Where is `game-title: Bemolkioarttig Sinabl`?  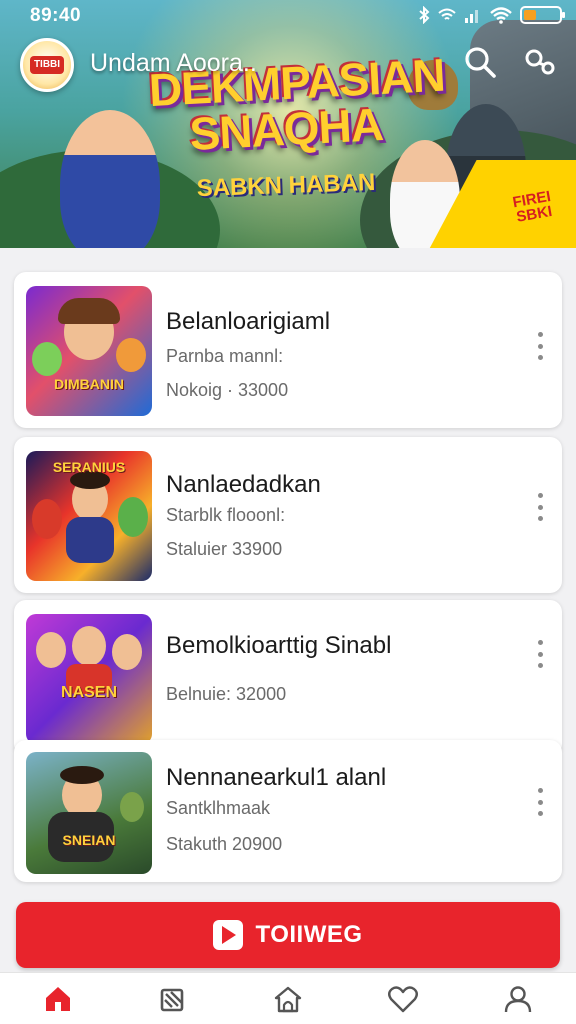 game-title: Bemolkioarttig Sinabl is located at coordinates (279, 645).